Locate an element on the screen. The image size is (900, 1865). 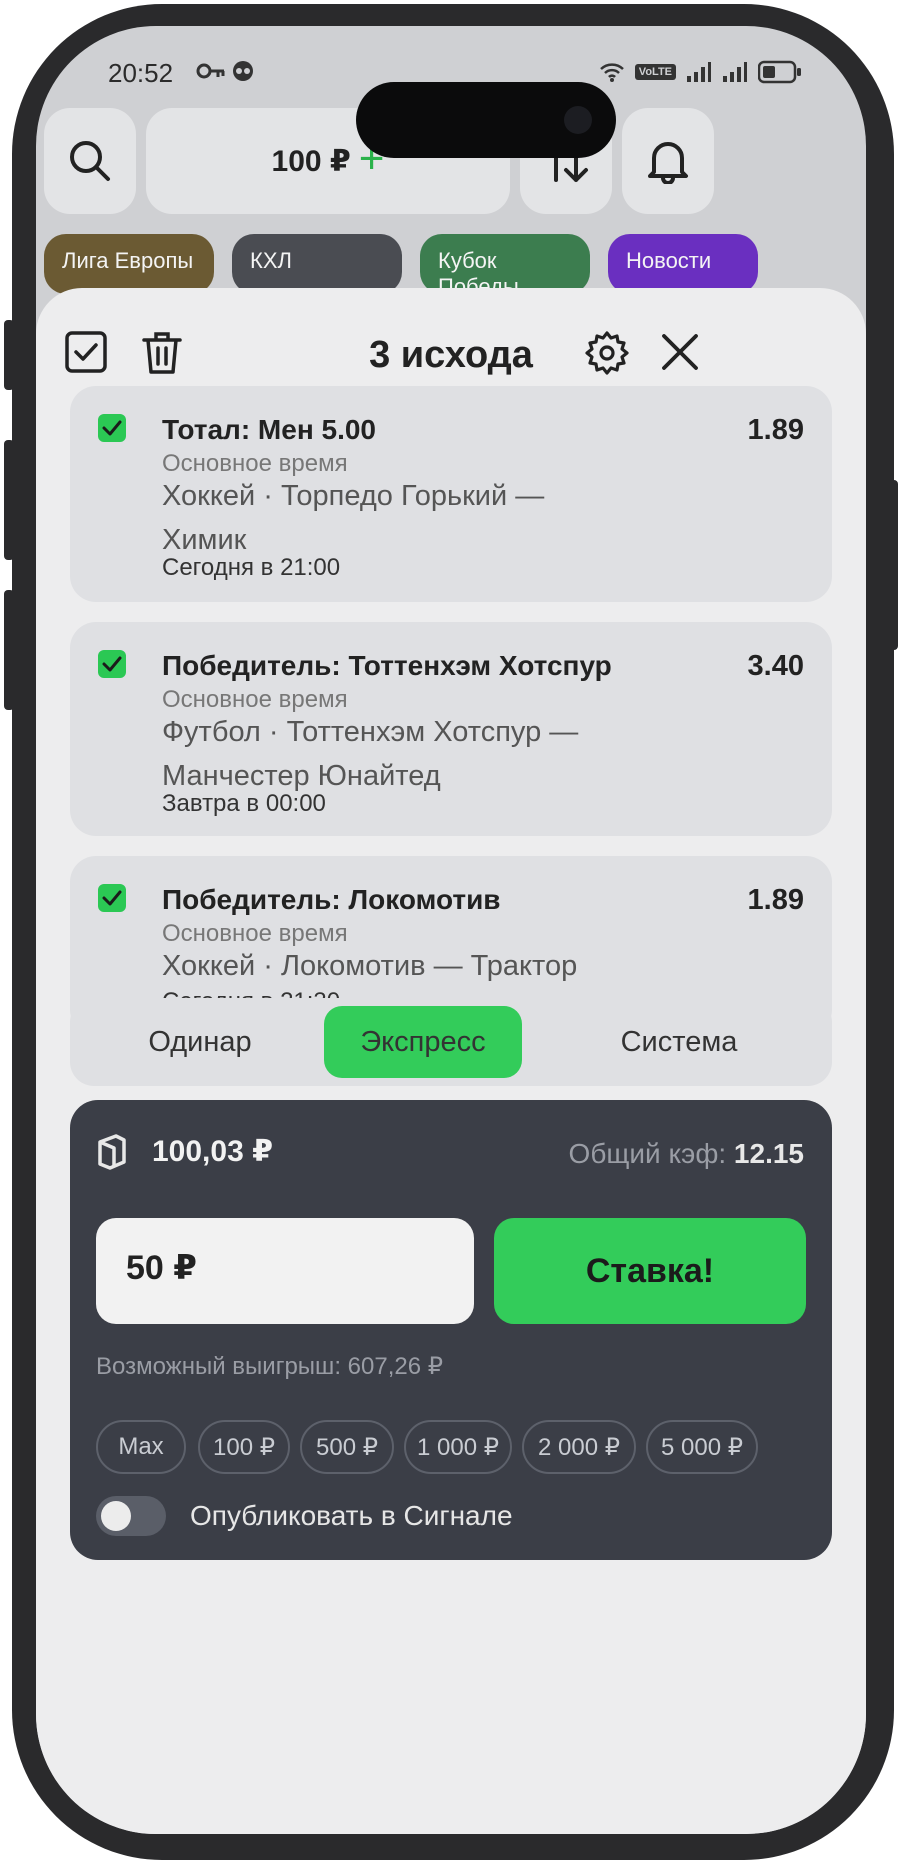
wifi-icon is located at coordinates (611, 72).